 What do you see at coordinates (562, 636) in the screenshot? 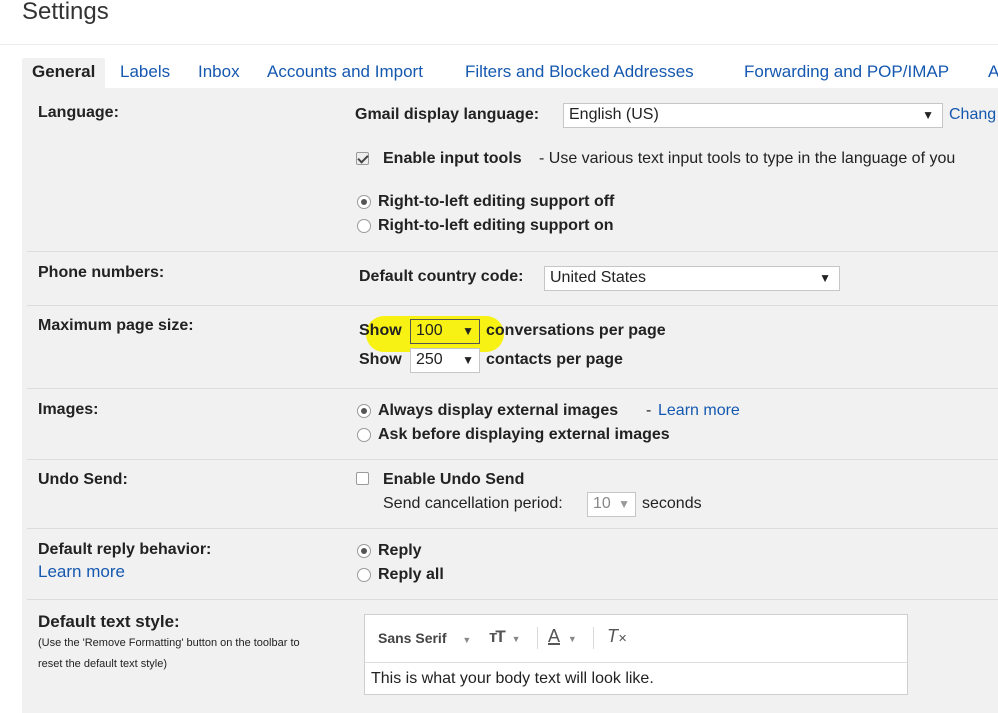
I see `text-color-button: A ▼` at bounding box center [562, 636].